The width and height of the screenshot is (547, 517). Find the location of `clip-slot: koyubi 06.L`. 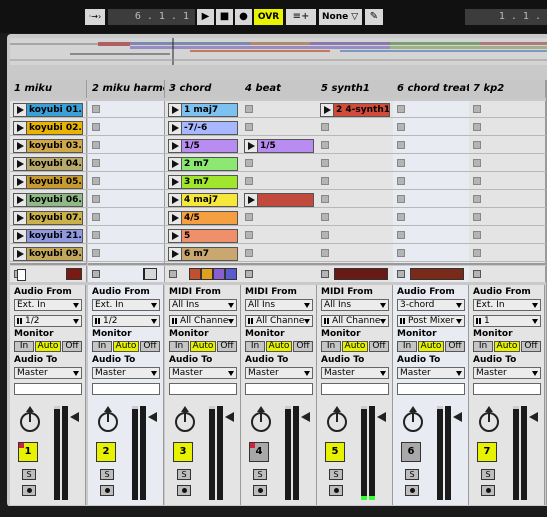

clip-slot: koyubi 06.L is located at coordinates (48, 199).